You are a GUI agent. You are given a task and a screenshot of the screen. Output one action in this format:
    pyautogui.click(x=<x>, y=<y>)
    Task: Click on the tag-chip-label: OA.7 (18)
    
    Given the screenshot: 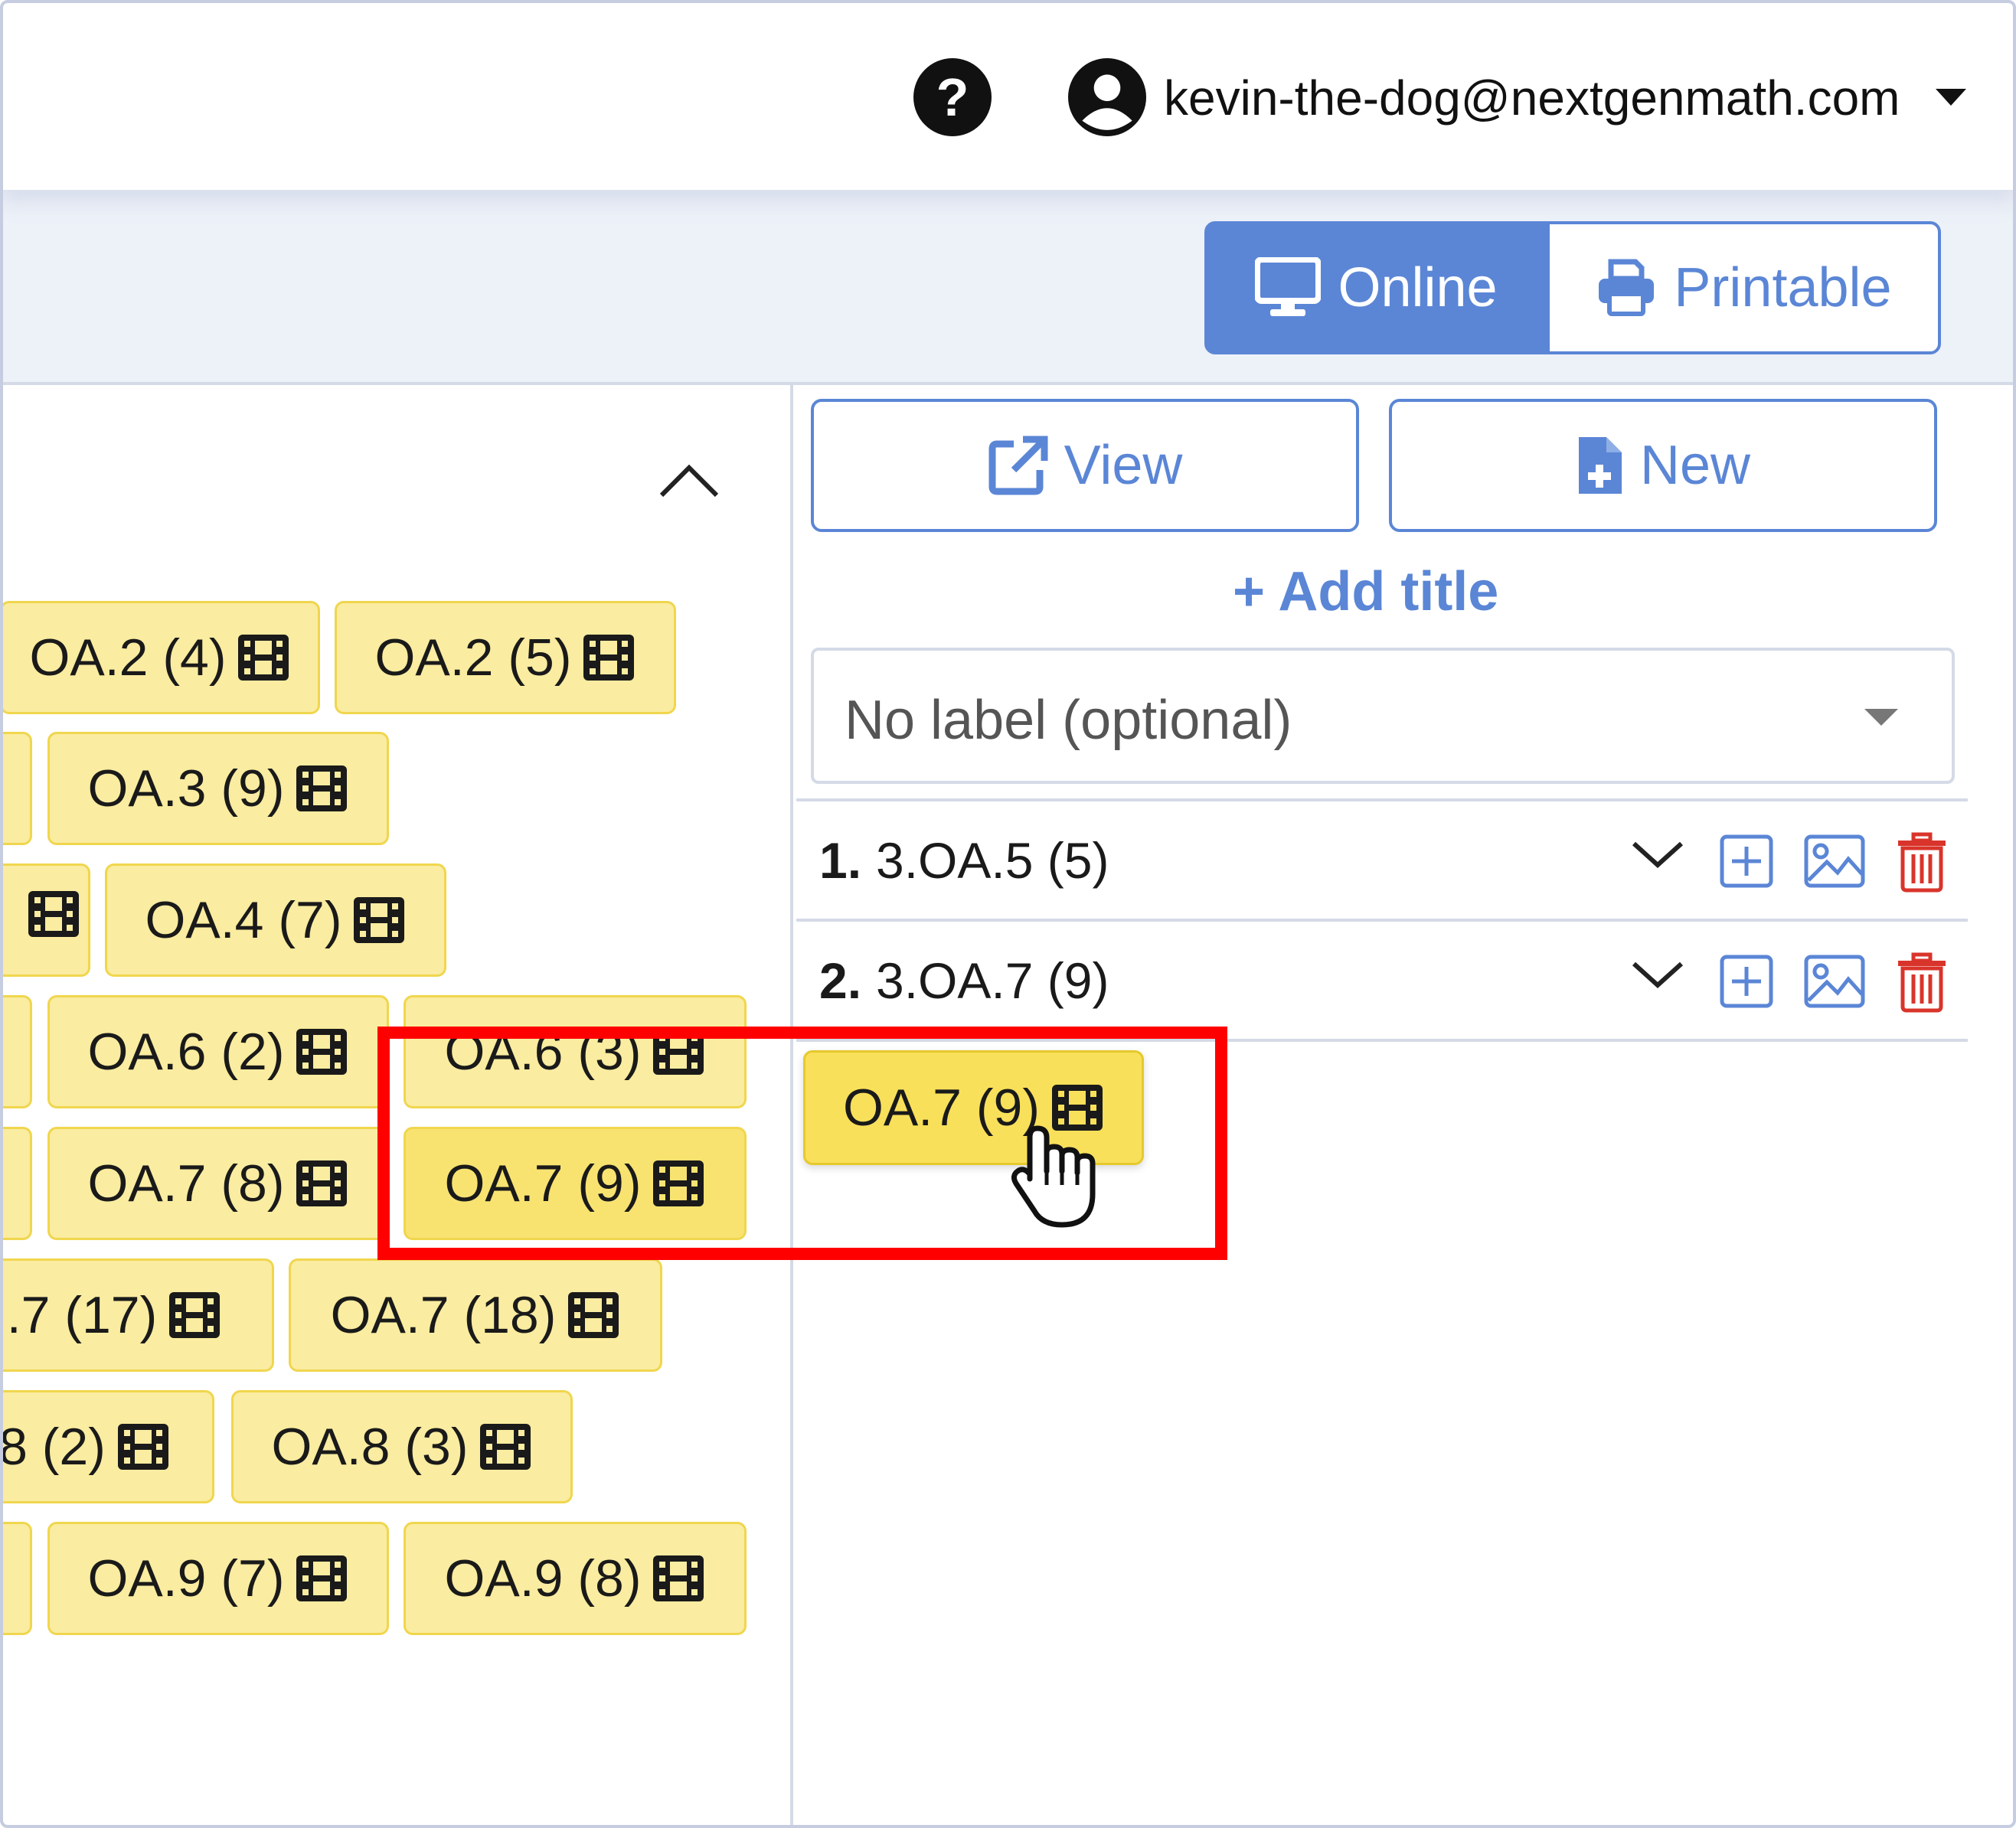 What is the action you would take?
    pyautogui.click(x=443, y=1315)
    